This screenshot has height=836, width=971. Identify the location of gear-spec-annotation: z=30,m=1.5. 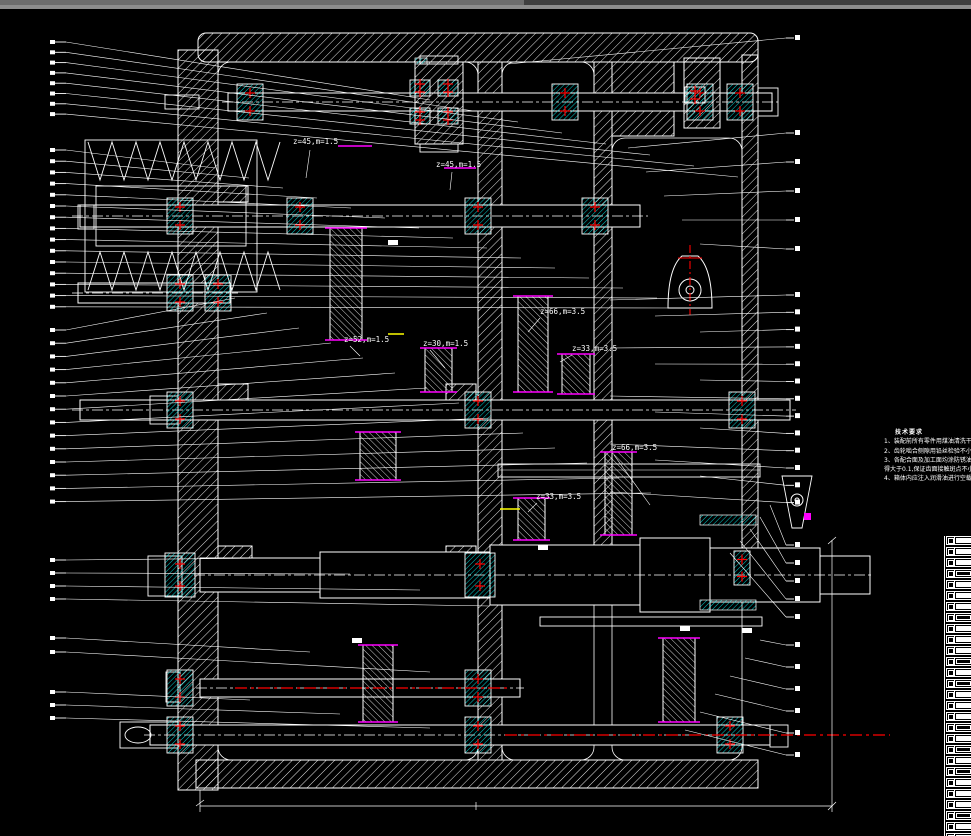
(445, 343).